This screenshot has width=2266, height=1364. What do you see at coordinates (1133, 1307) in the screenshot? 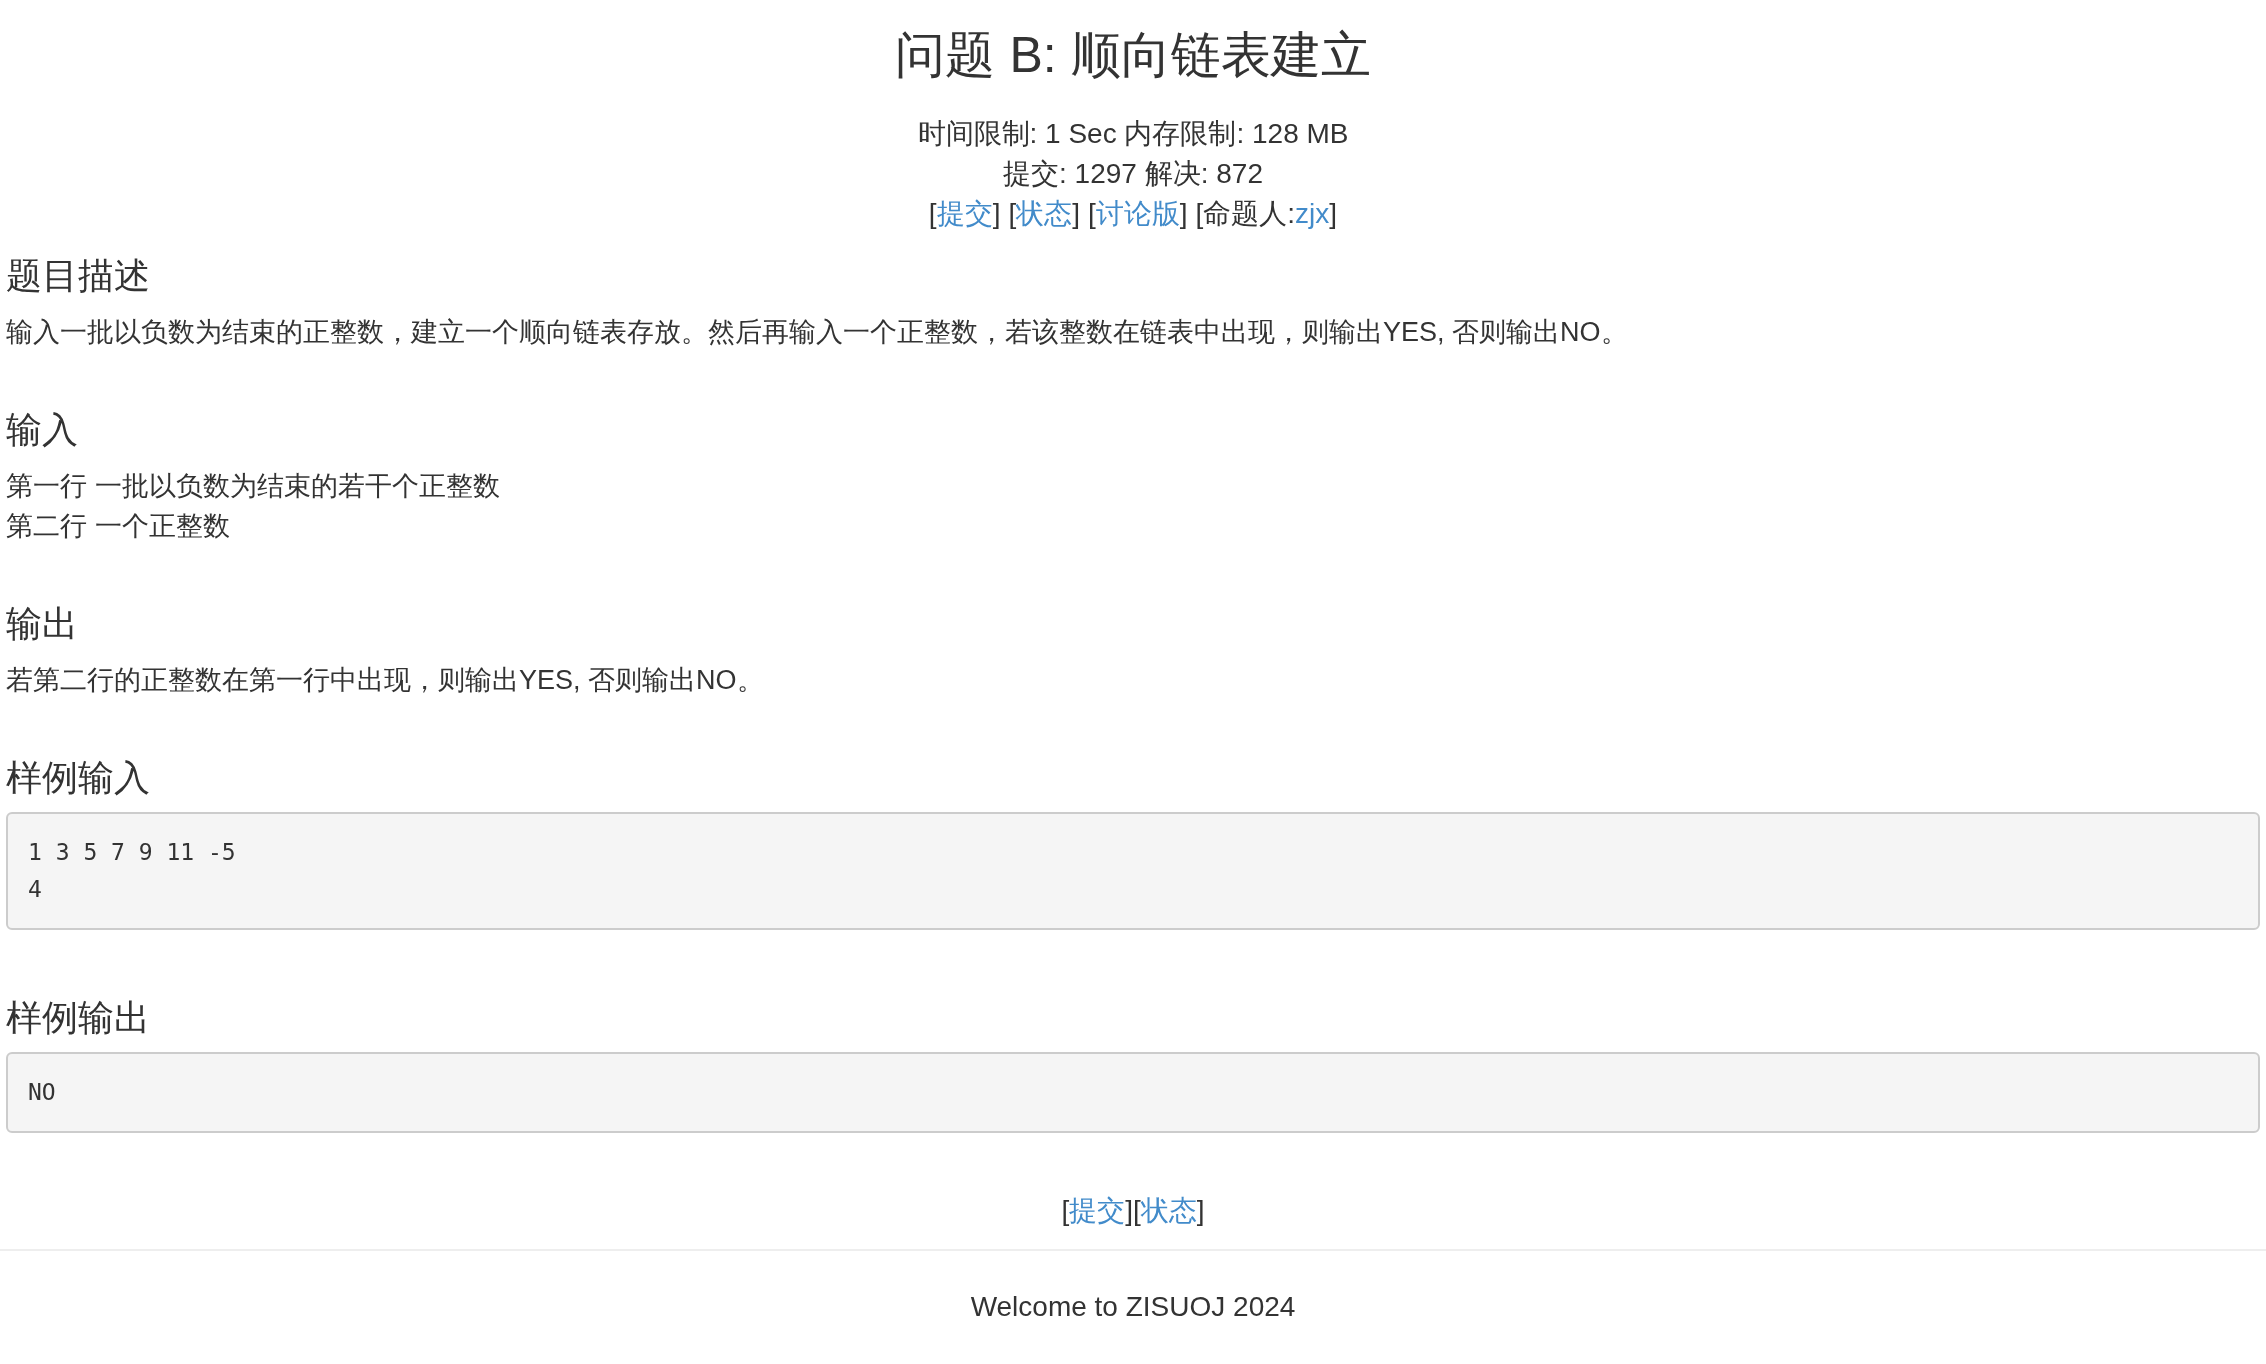
I see `footer-text: Welcome to ZISUOJ 2024` at bounding box center [1133, 1307].